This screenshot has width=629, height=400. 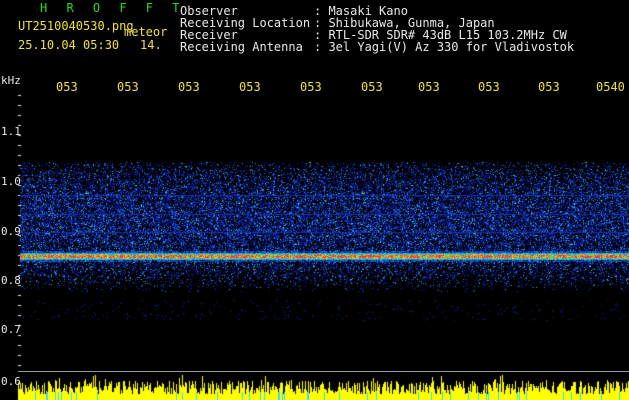 I want to click on info-value-antenna: : 3el Yagi(V) Az 330 for Vladivostok, so click(x=444, y=47).